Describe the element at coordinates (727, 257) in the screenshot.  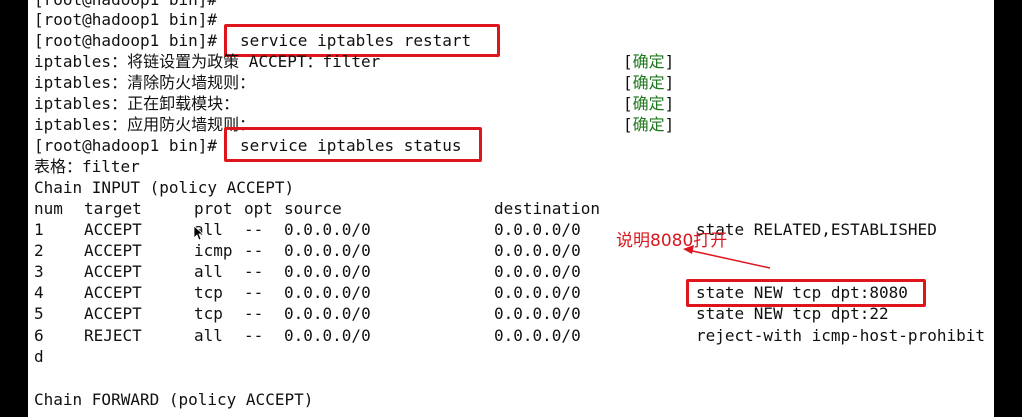
I see `annotation-arrow` at that location.